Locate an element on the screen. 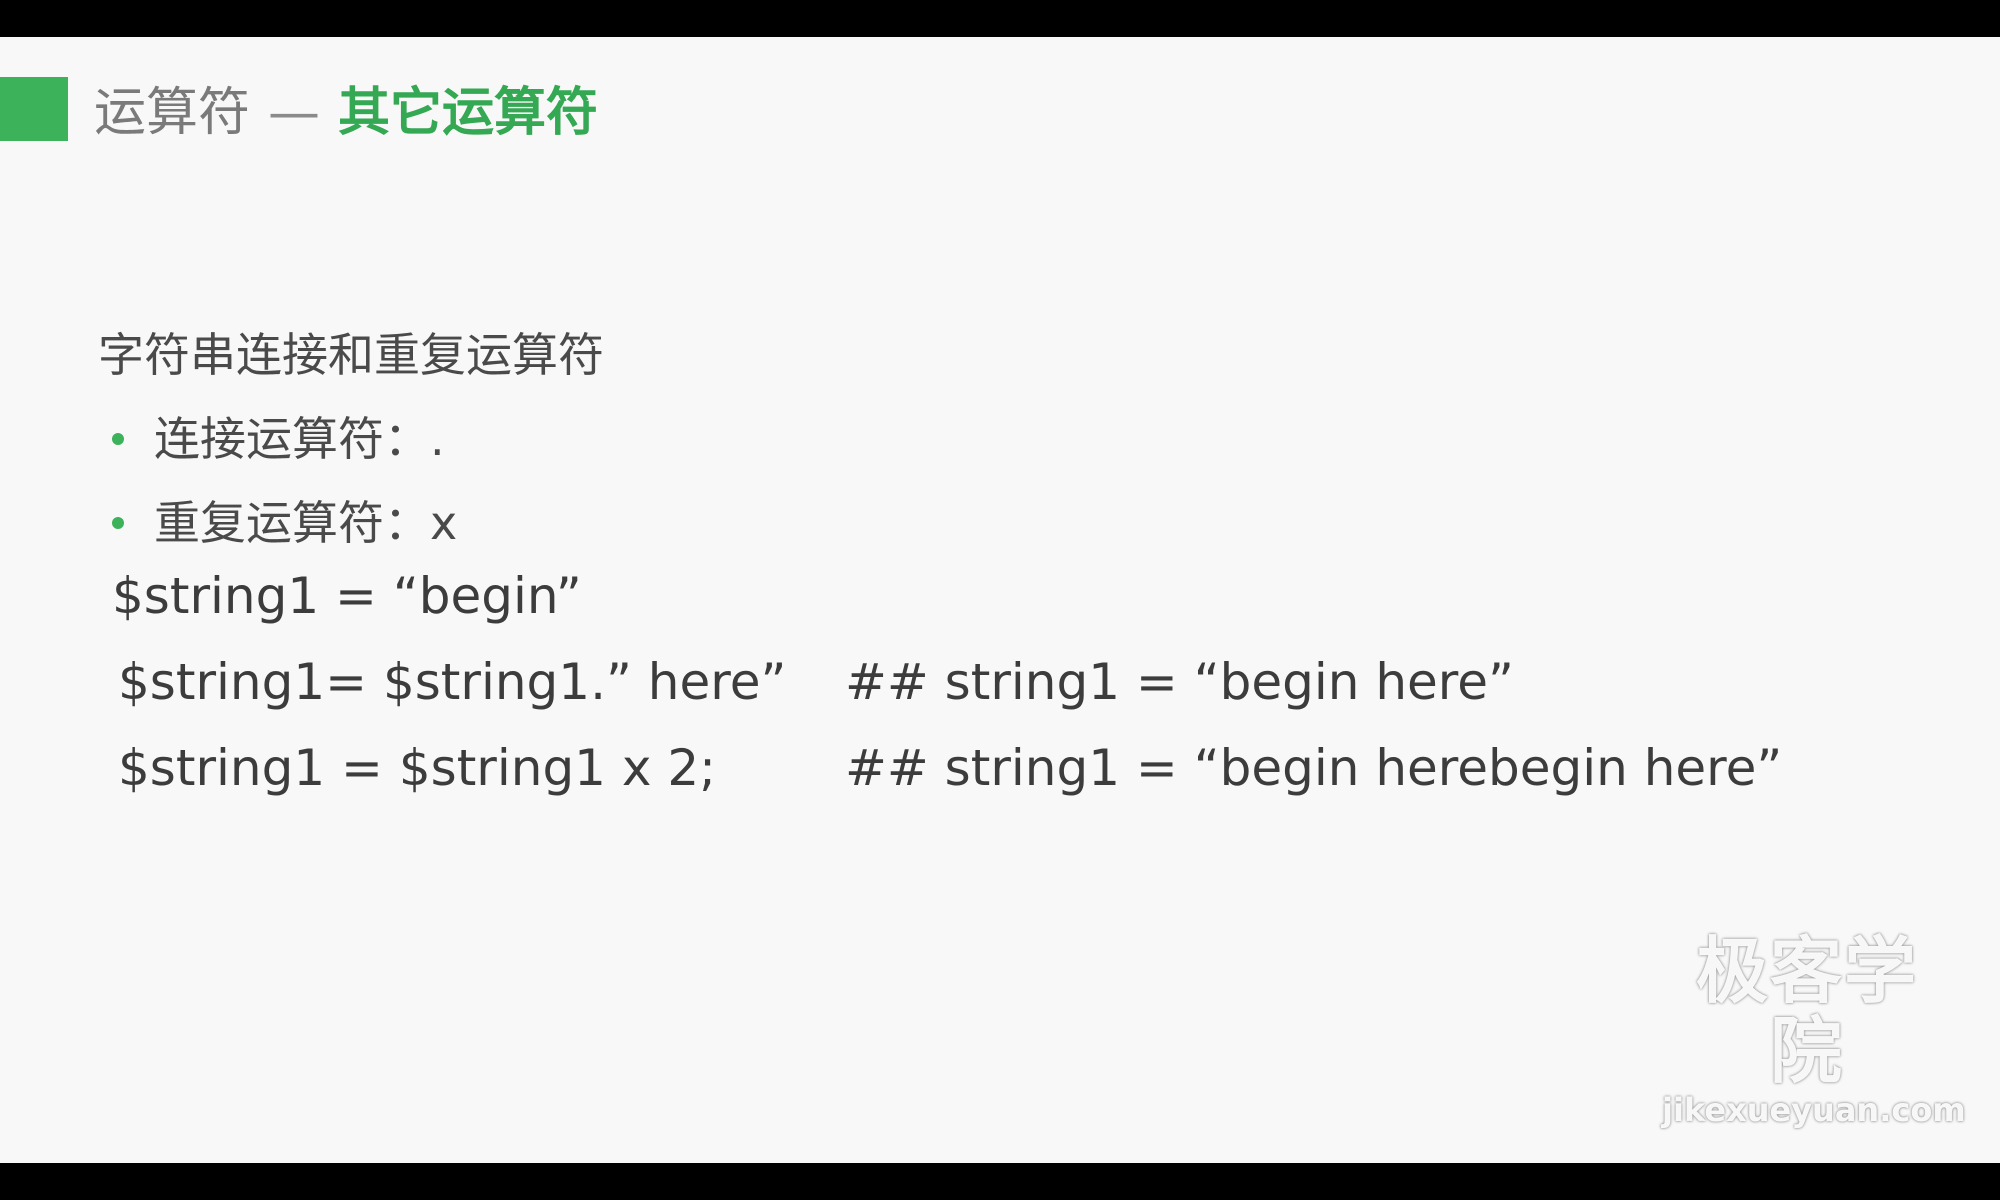 The image size is (2000, 1200). bullet-item-concat: 连接运算符：. is located at coordinates (278, 436).